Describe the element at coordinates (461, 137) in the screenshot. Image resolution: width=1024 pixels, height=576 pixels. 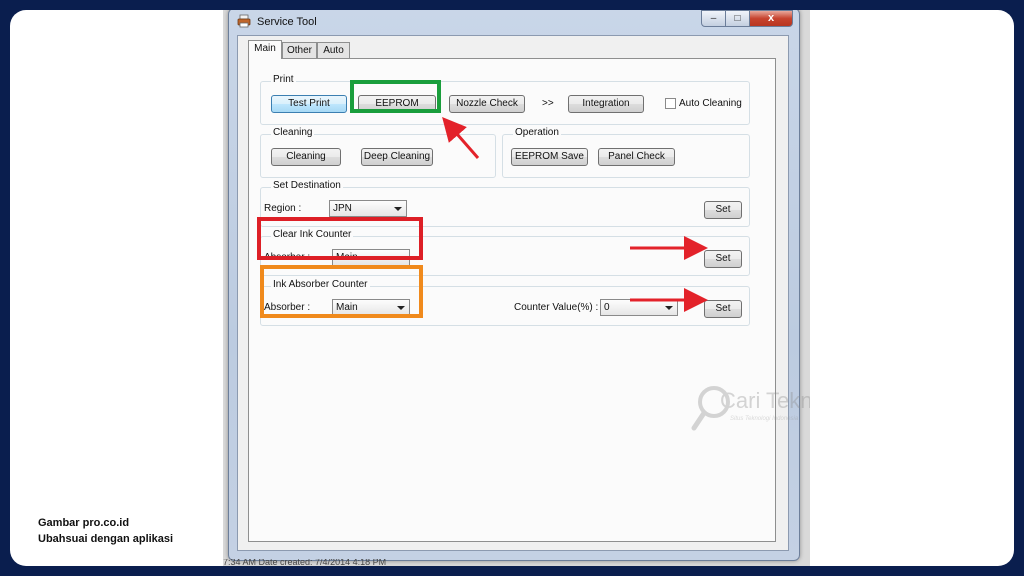
I see `eeprom-arrow` at that location.